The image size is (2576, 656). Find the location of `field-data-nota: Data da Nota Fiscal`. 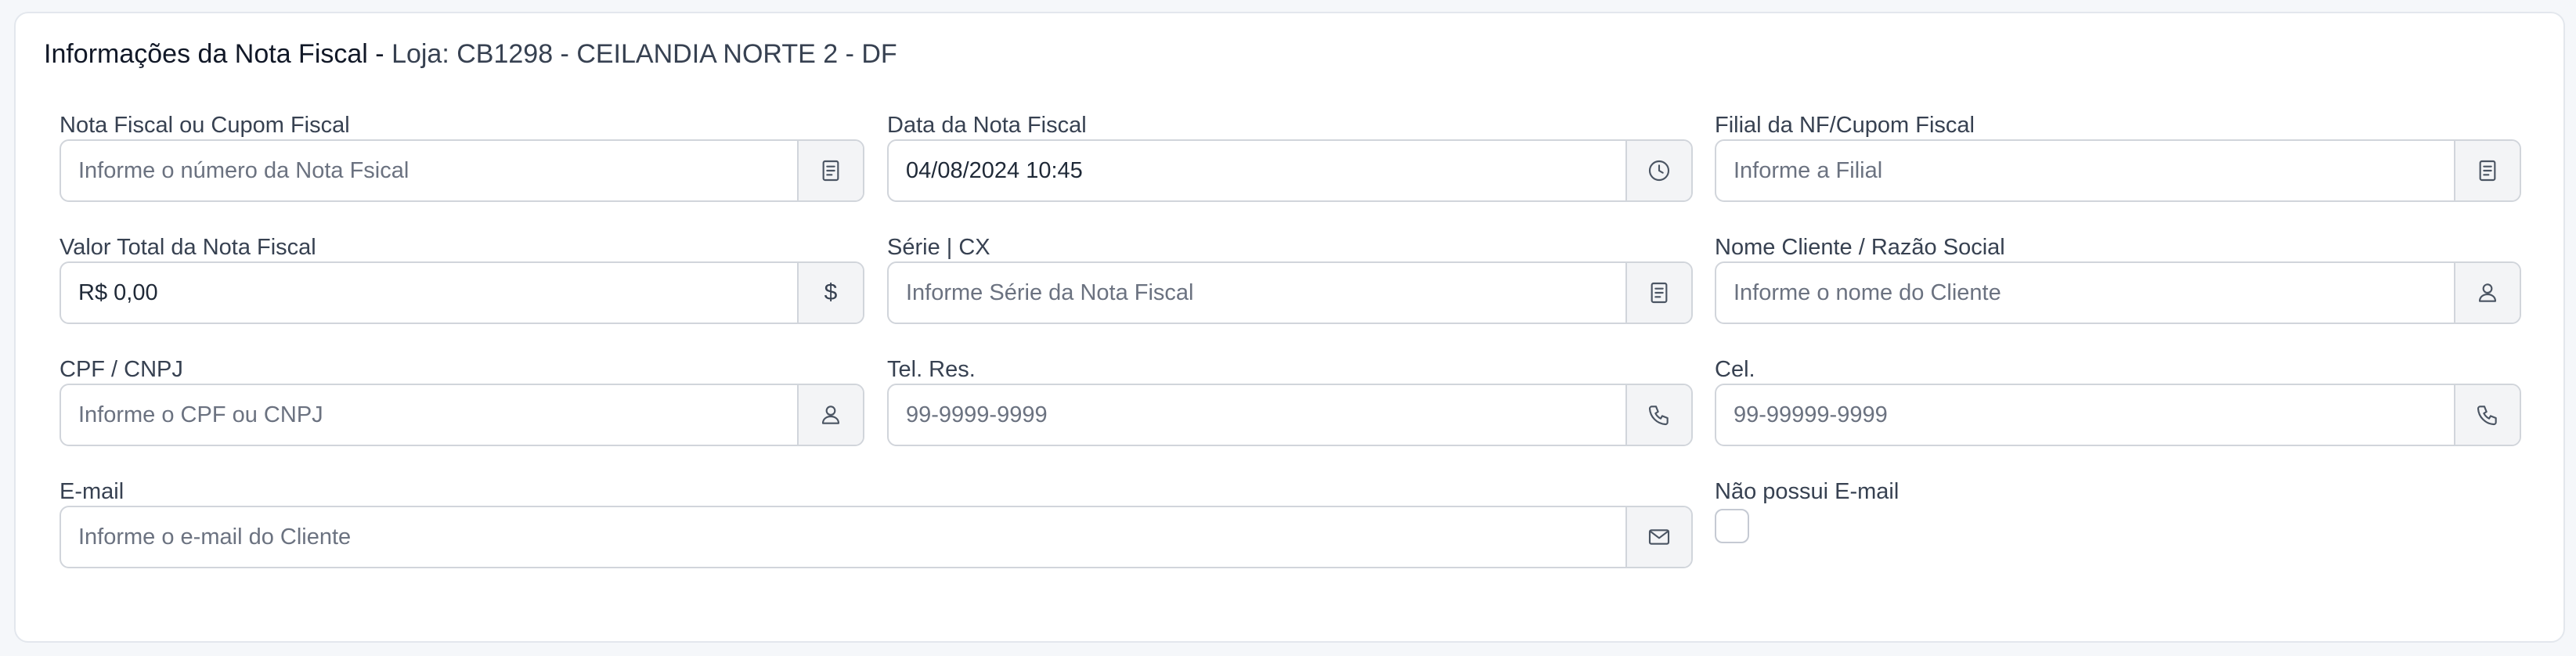

field-data-nota: Data da Nota Fiscal is located at coordinates (1290, 162).